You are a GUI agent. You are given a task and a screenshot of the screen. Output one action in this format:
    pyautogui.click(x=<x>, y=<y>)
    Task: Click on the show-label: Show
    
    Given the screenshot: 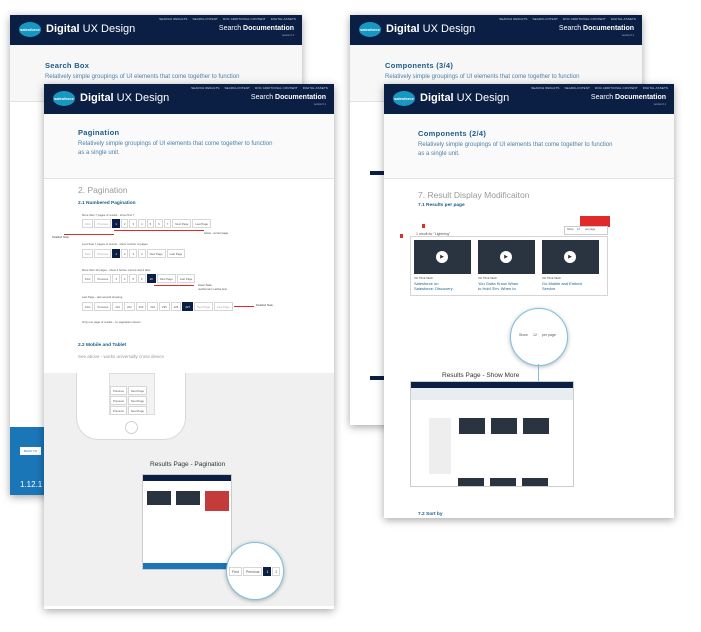 What is the action you would take?
    pyautogui.click(x=570, y=229)
    